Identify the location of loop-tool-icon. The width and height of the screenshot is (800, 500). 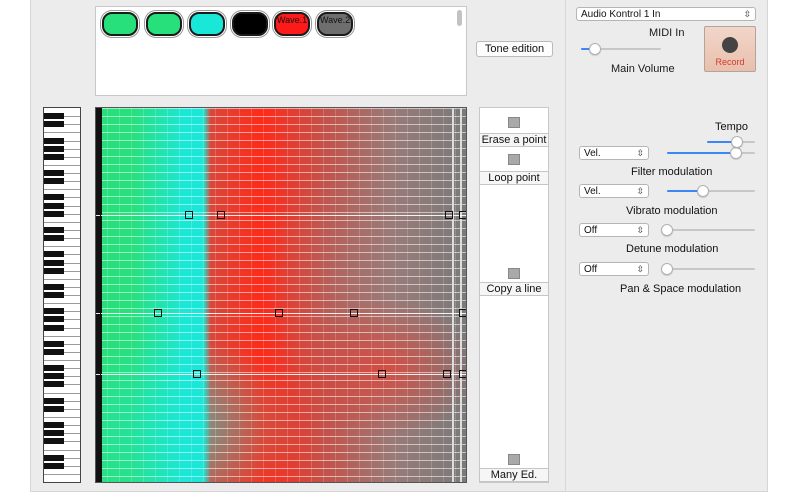
(514, 159).